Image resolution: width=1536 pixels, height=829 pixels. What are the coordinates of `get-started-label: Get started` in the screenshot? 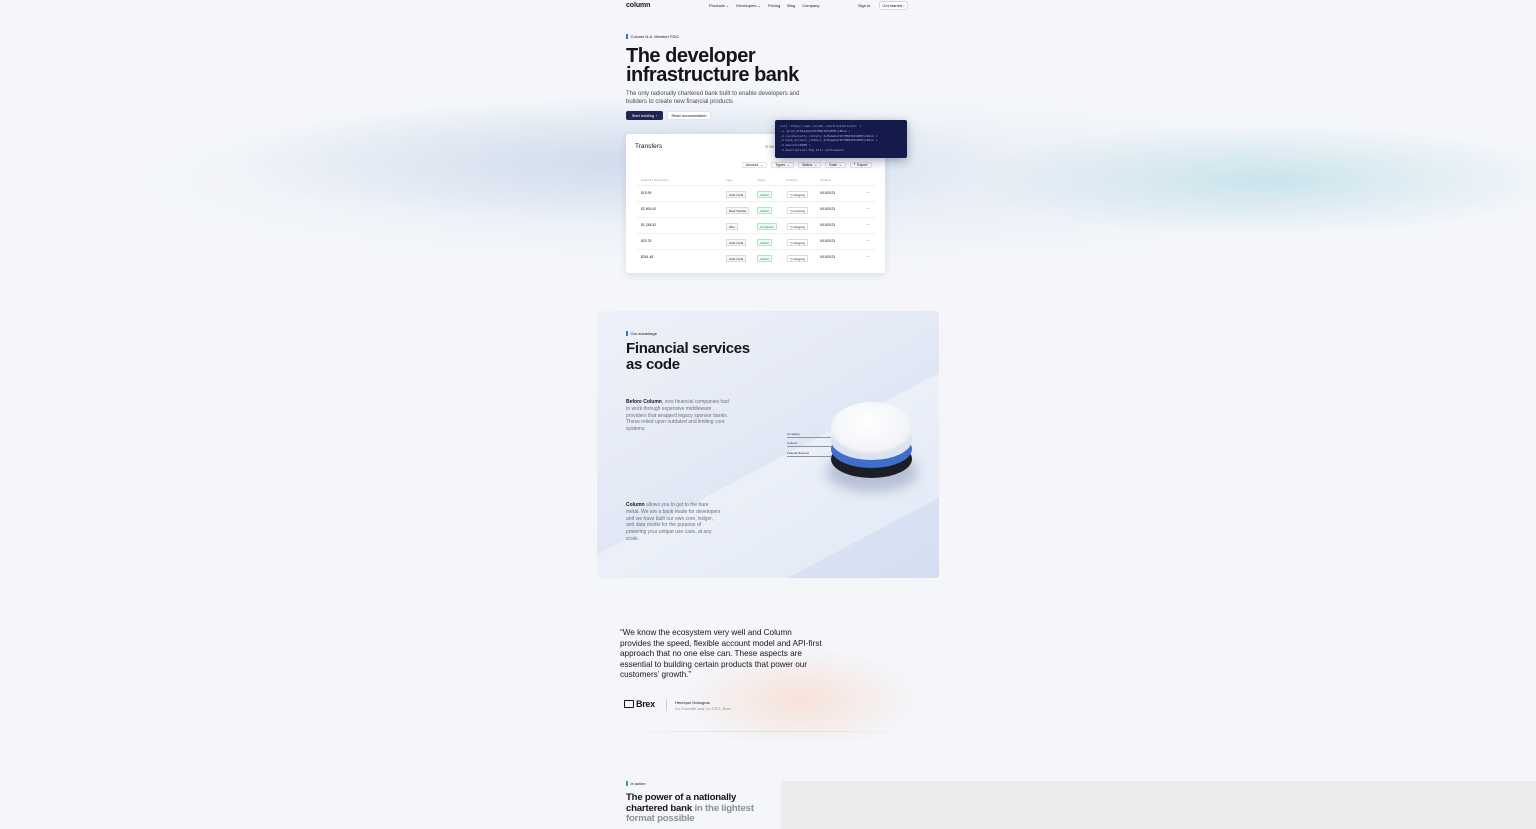 It's located at (892, 5).